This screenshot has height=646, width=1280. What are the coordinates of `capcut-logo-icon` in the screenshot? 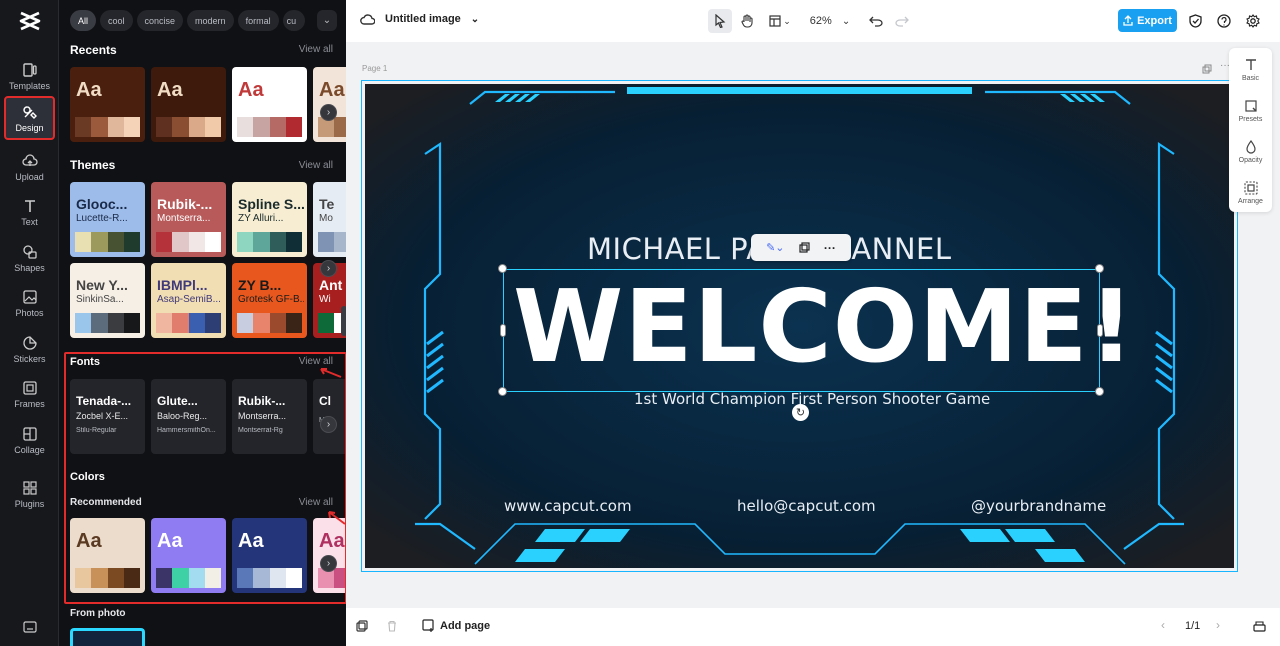 It's located at (30, 21).